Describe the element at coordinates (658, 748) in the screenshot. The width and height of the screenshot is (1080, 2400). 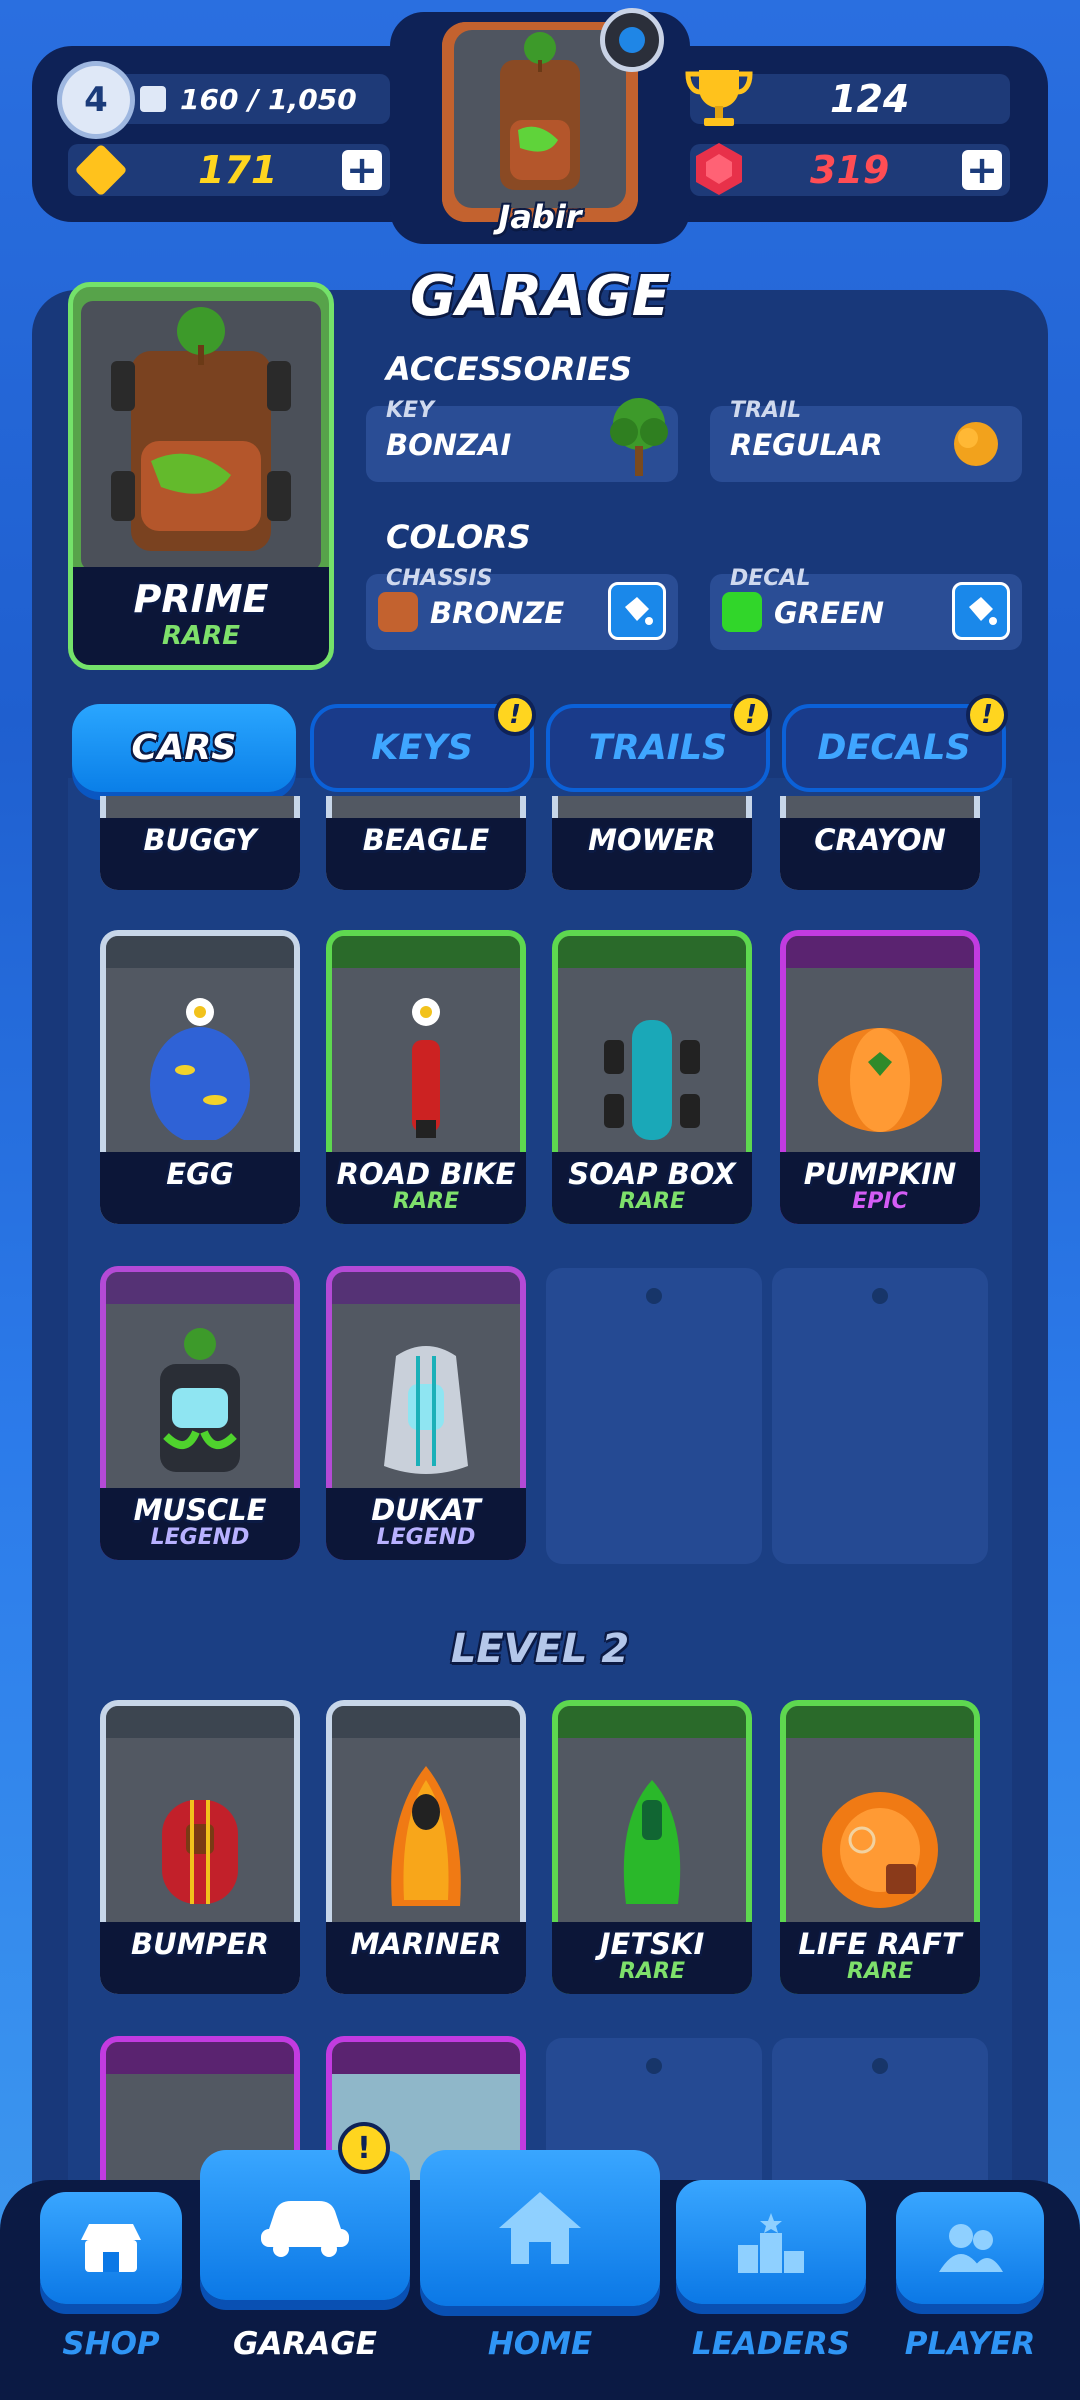
I see `tab-trails-label: TRAILS` at that location.